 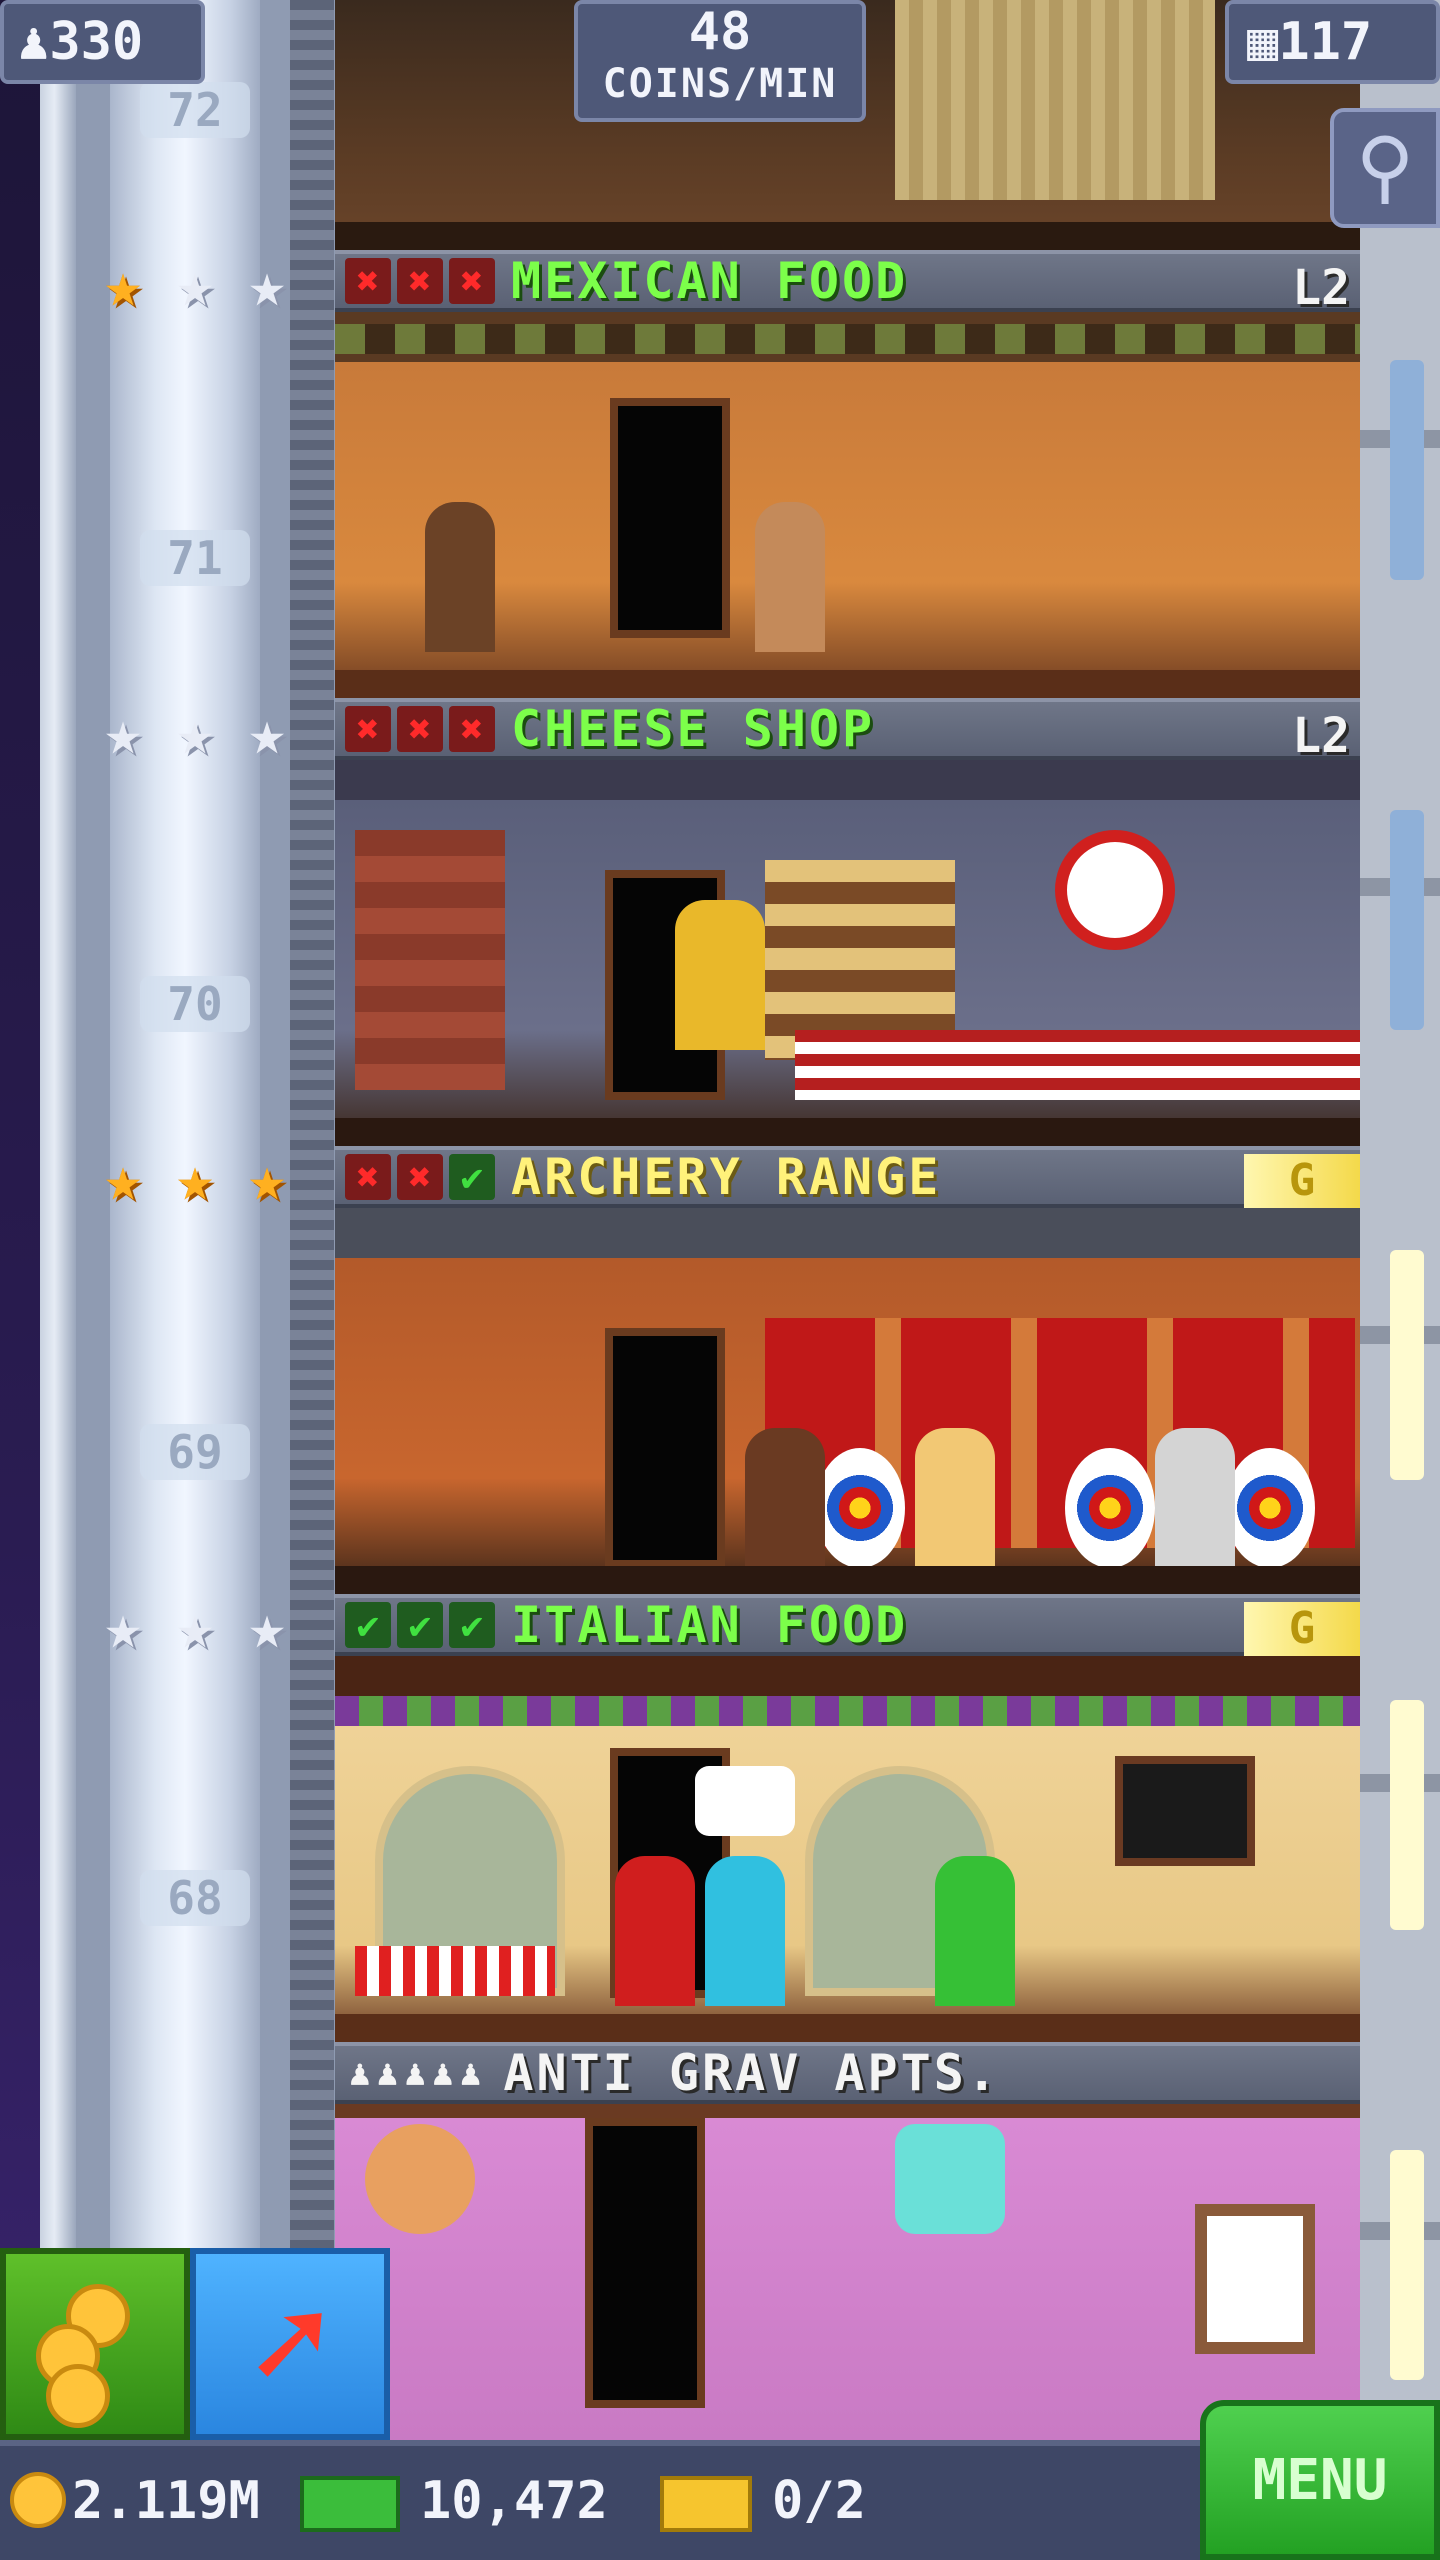 What do you see at coordinates (195, 1452) in the screenshot?
I see `floor-number-69: 69` at bounding box center [195, 1452].